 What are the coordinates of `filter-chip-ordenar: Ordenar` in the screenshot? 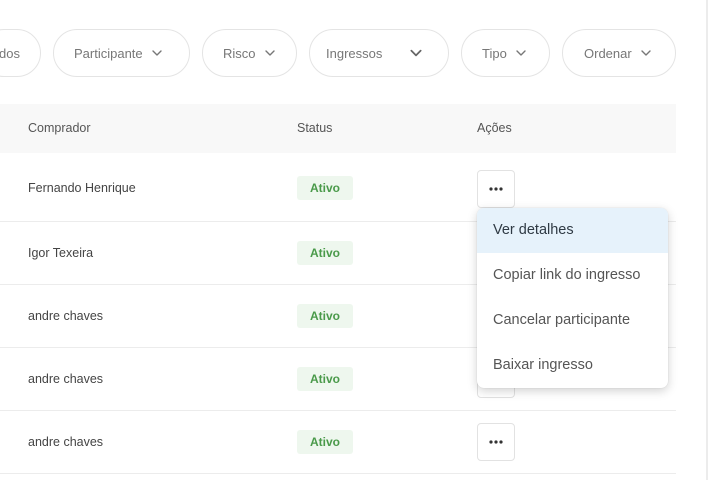 It's located at (619, 53).